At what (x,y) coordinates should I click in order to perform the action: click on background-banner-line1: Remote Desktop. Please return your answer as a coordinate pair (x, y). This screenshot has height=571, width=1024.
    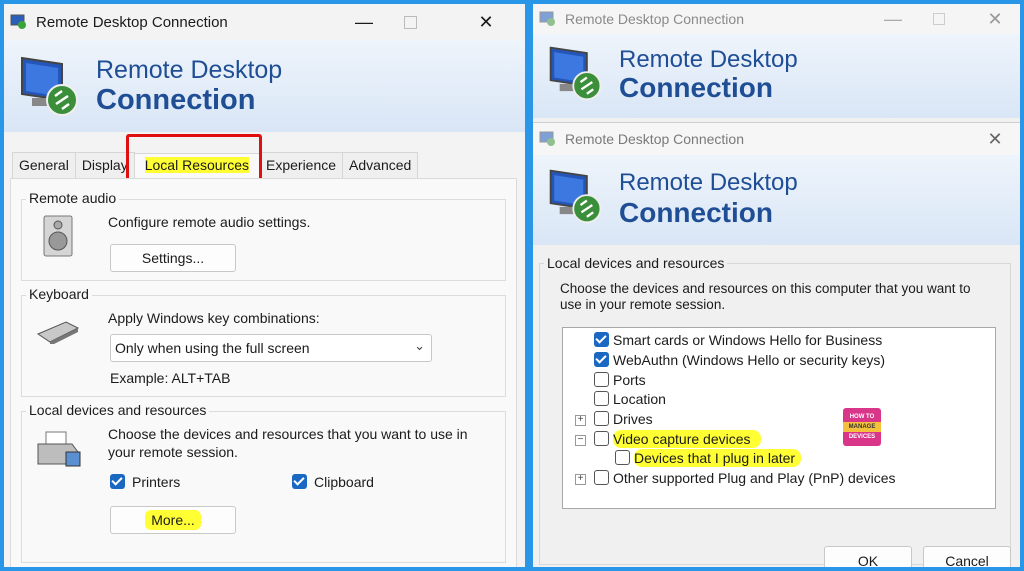
    Looking at the image, I should click on (708, 59).